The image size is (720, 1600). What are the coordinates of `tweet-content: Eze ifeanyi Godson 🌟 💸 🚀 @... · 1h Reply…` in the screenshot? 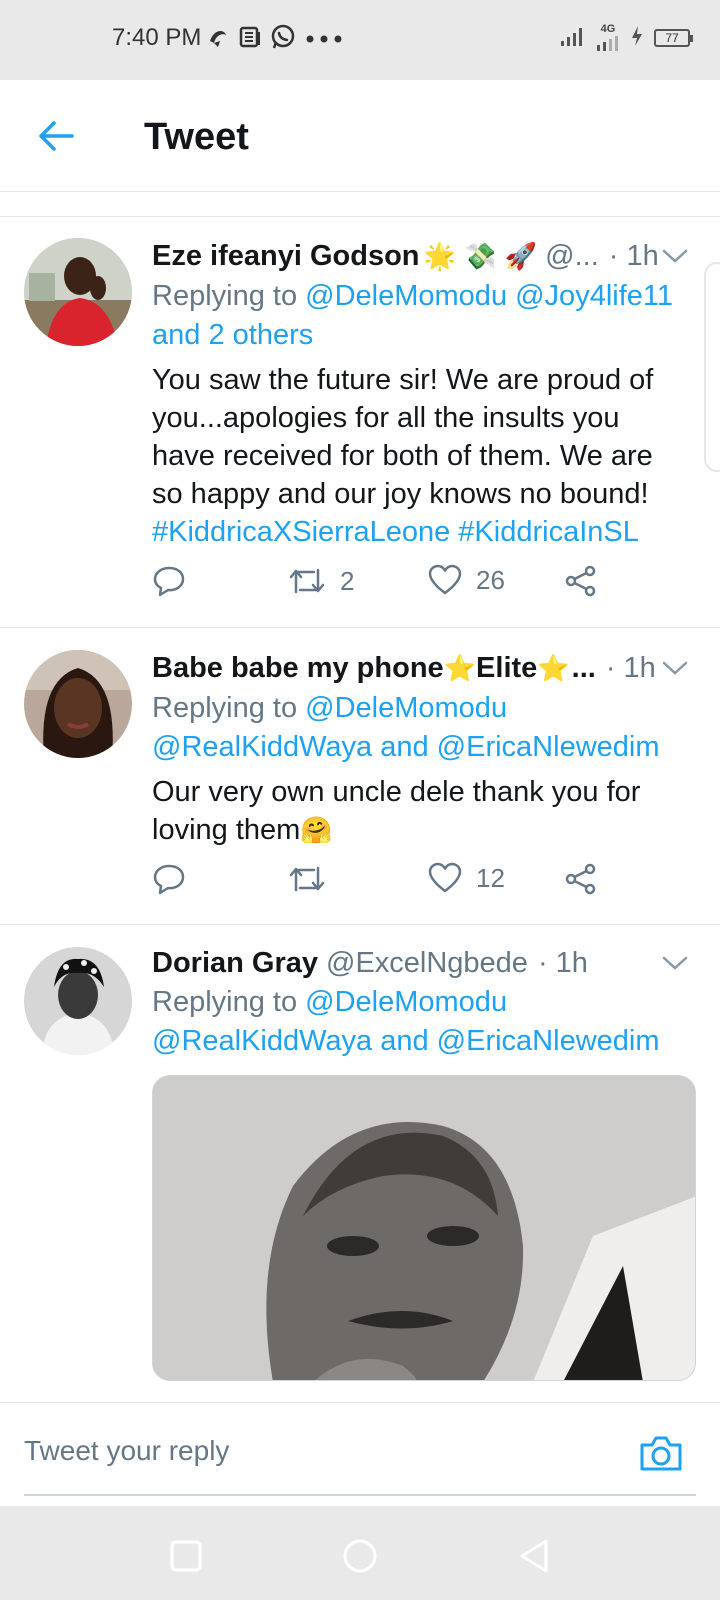 It's located at (420, 393).